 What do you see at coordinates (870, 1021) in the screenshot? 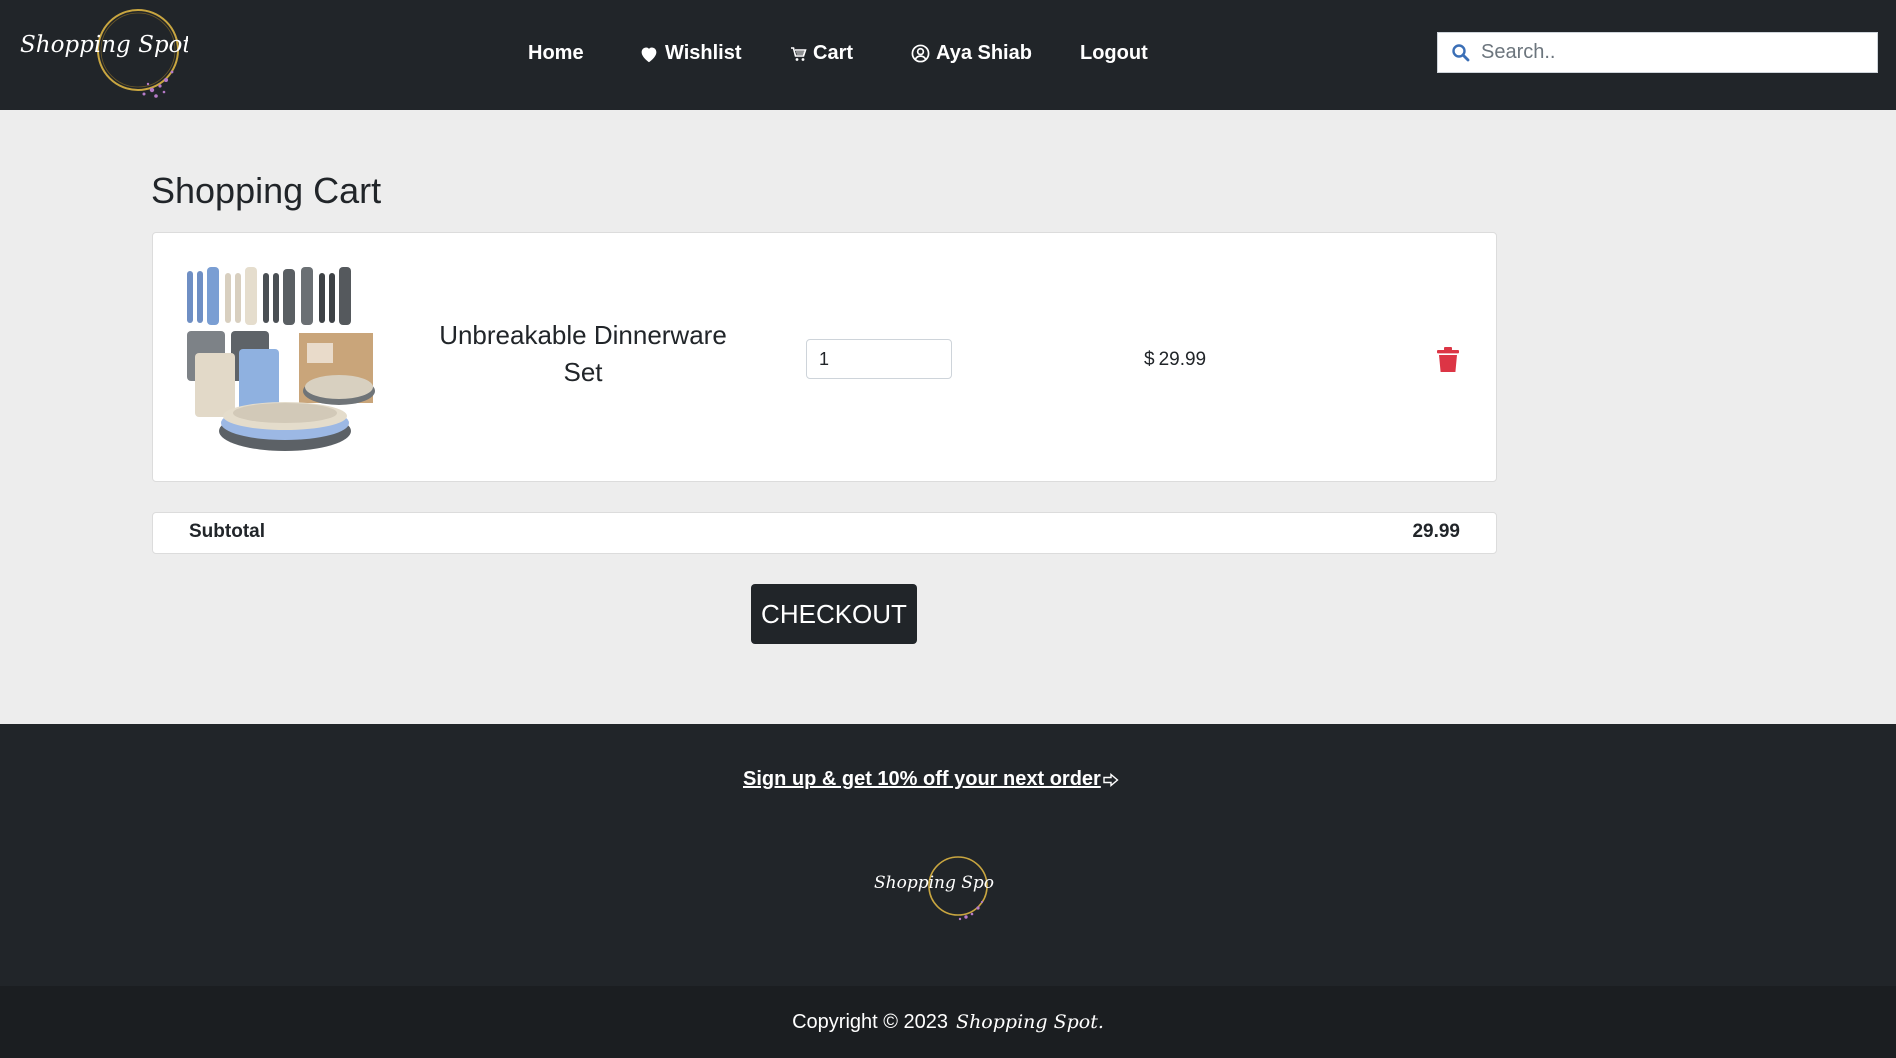
I see `copyright-text: Copyright © 2023` at bounding box center [870, 1021].